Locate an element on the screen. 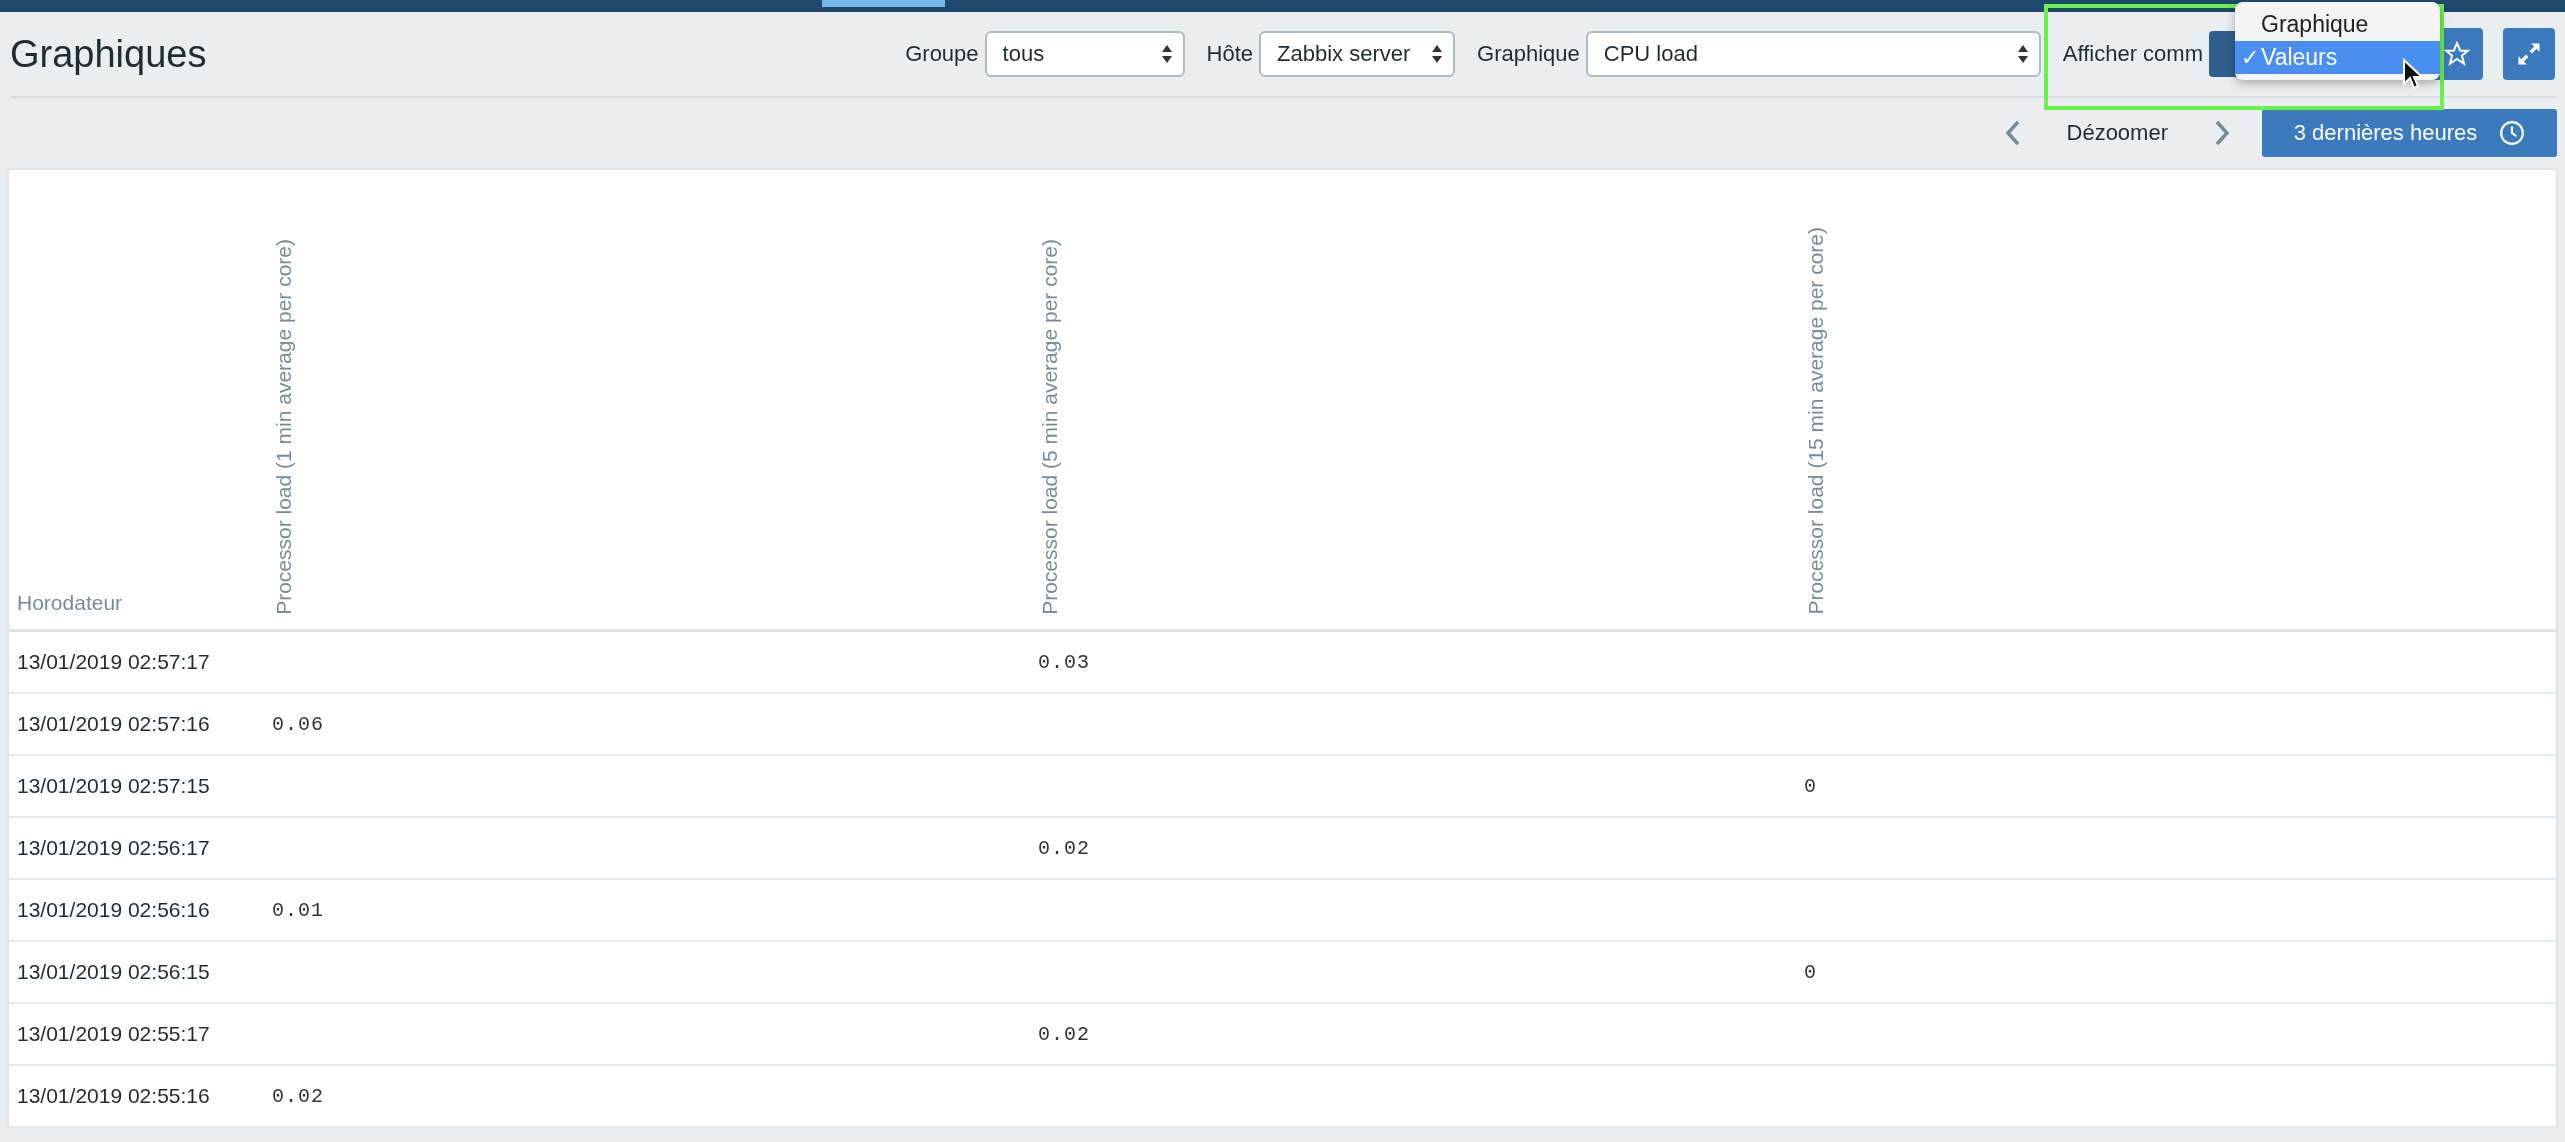 The width and height of the screenshot is (2565, 1142). page-title: Graphiques is located at coordinates (109, 54).